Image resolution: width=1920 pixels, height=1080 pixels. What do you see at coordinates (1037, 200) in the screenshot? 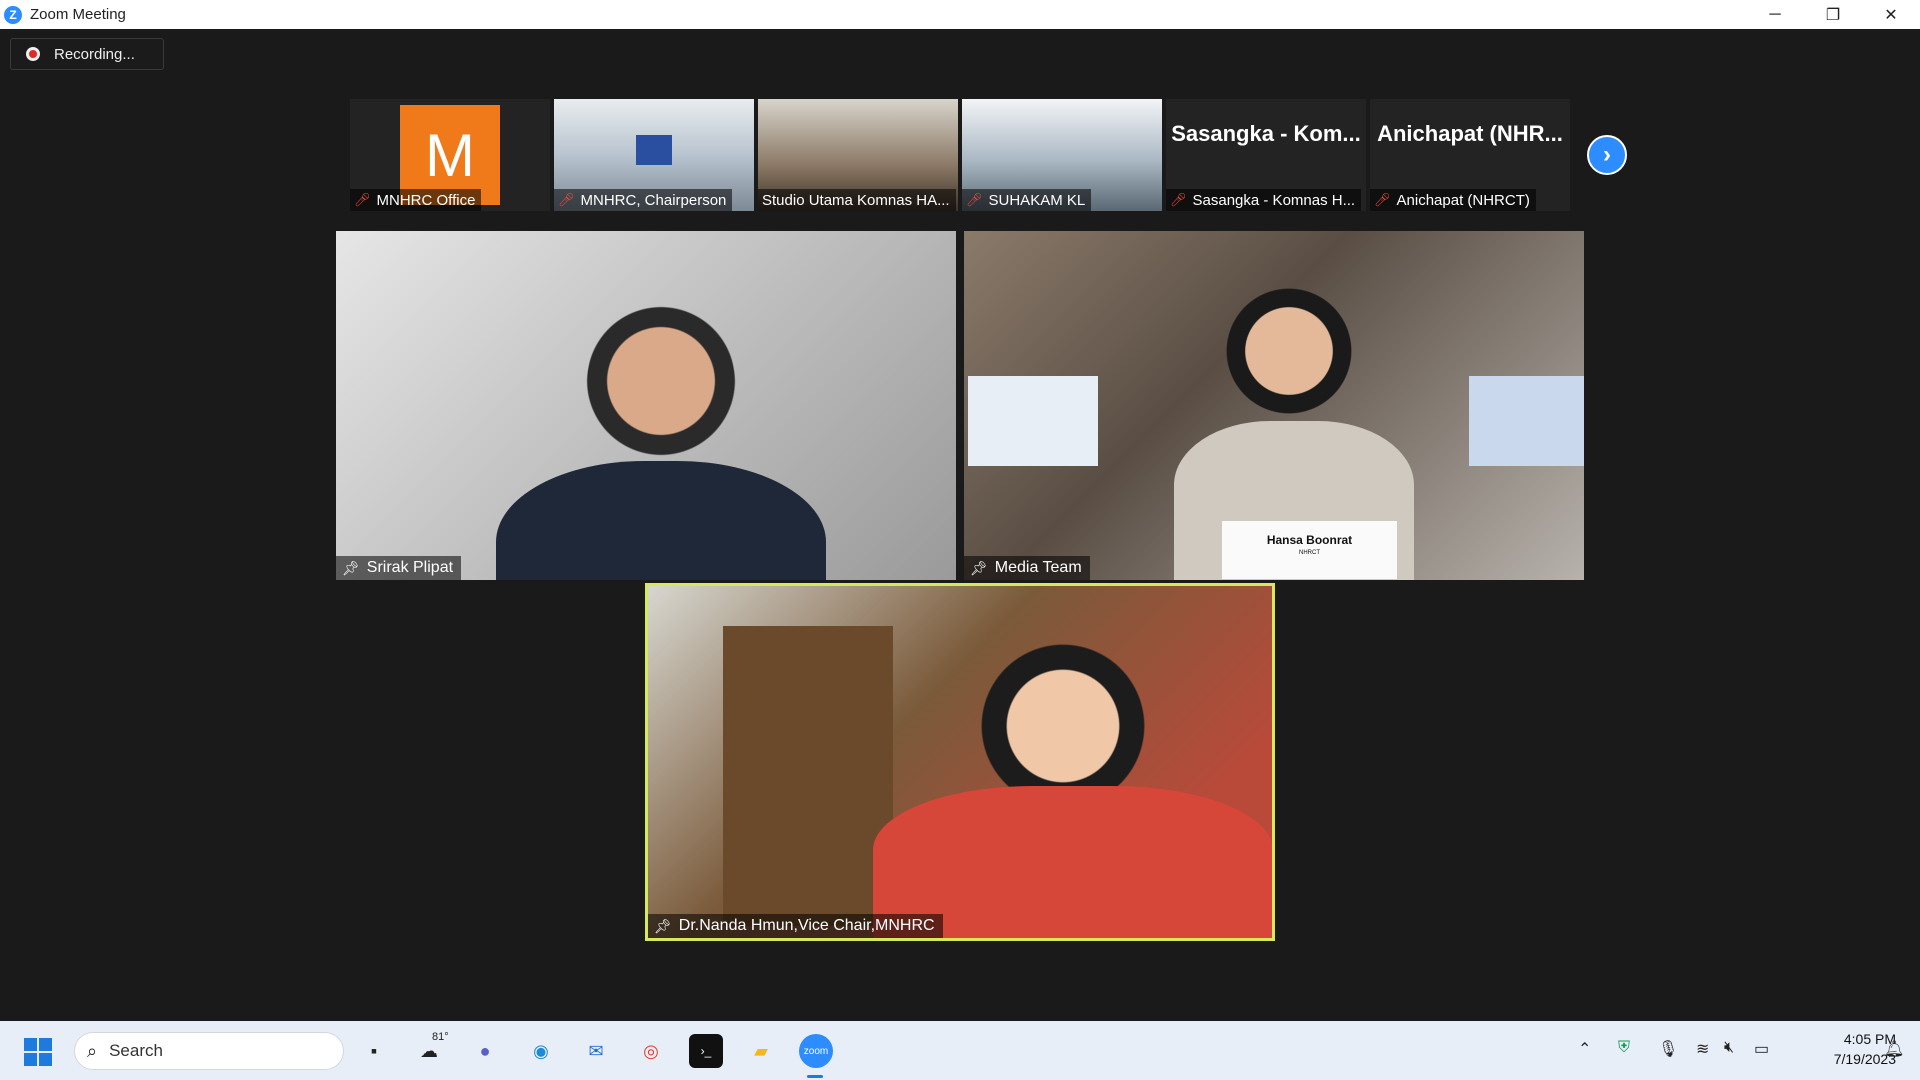
I see `participant-name: SUHAKAM KL` at bounding box center [1037, 200].